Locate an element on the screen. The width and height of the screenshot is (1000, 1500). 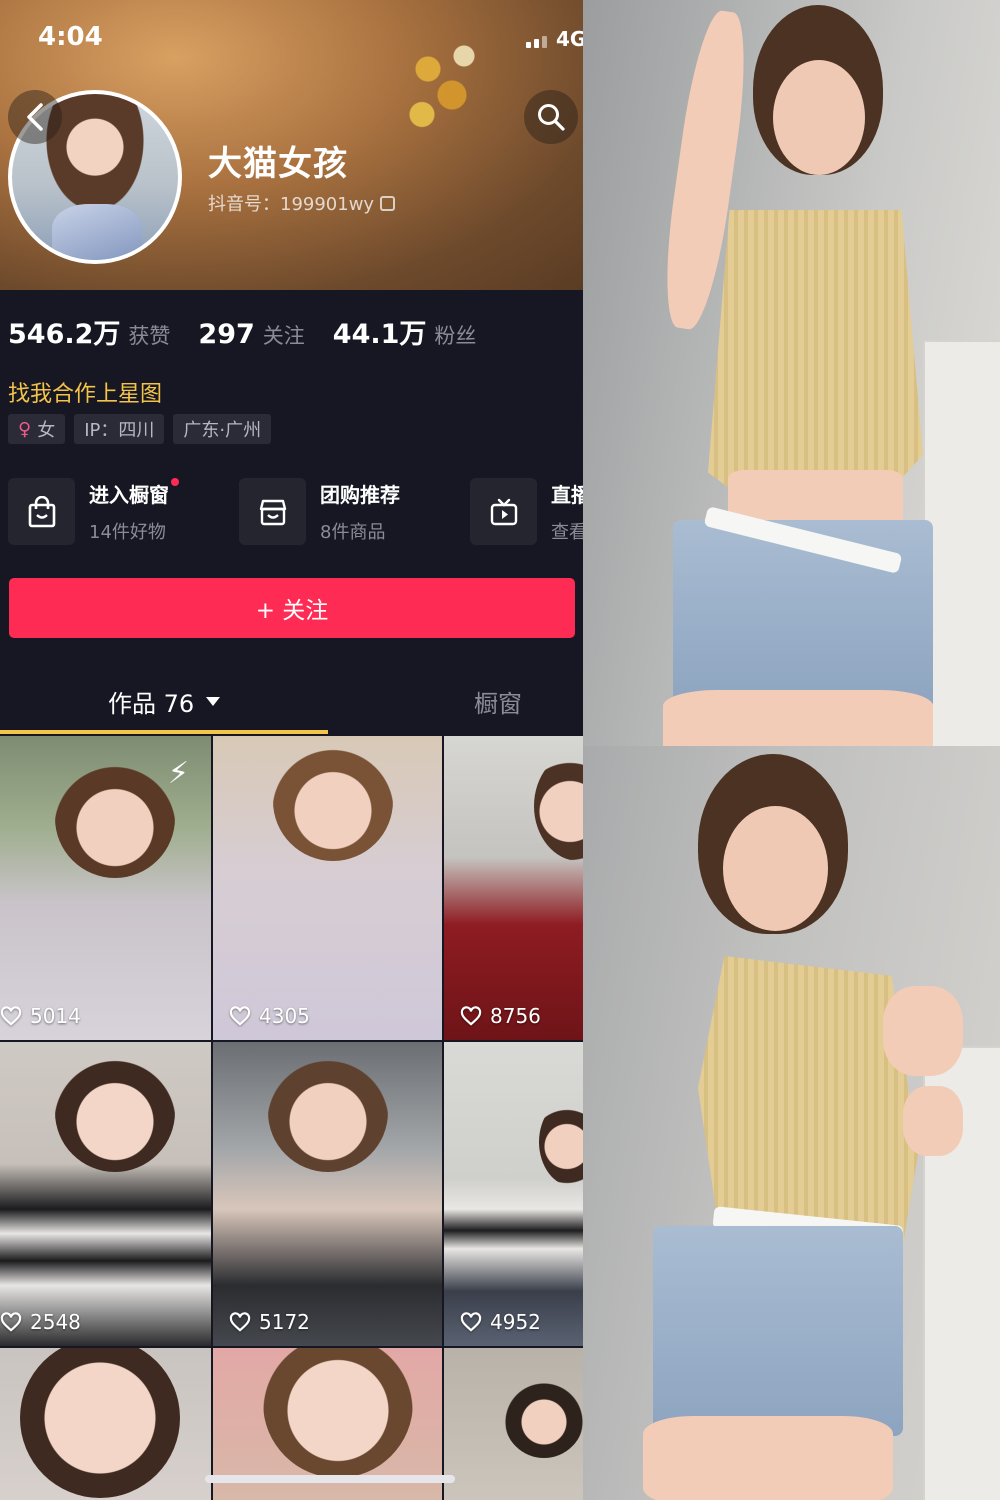
douyin-id: 抖音号：199901wy is located at coordinates (302, 203).